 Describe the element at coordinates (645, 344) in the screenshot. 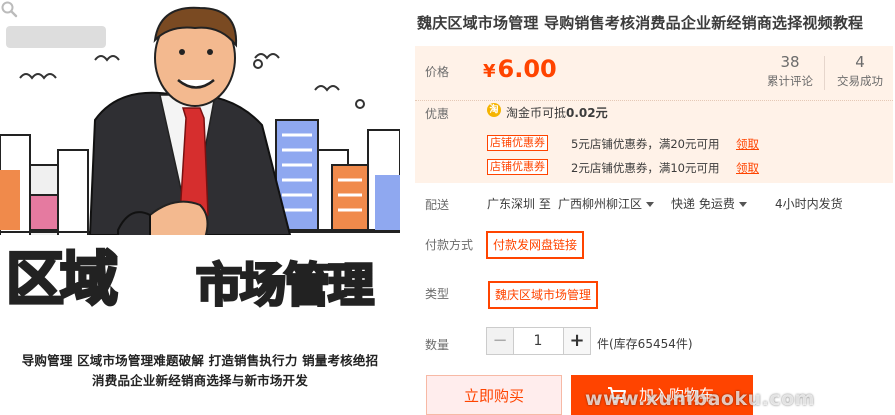

I see `stock-text: 件(库存65454件)` at that location.